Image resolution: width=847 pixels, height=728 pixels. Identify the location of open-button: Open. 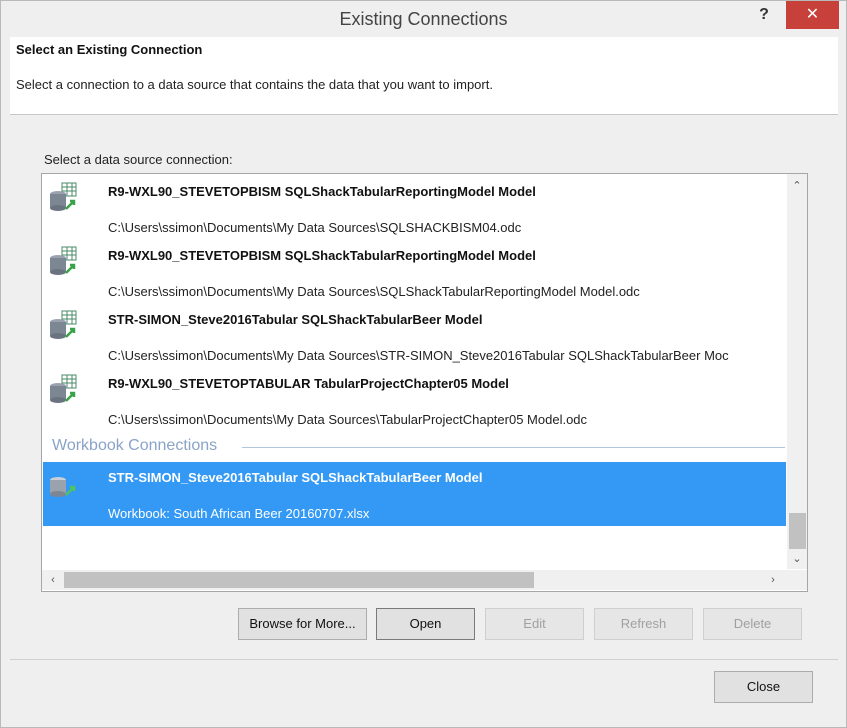
(425, 624).